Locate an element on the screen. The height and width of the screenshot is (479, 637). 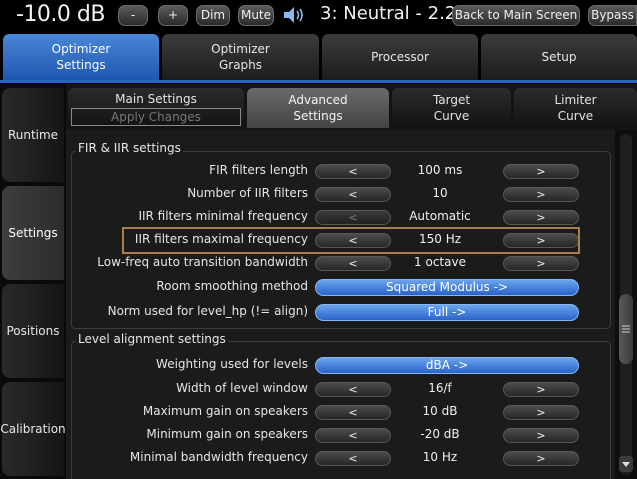
setting-row-fir-length: FIR filters length < 100 ms > is located at coordinates (340, 171).